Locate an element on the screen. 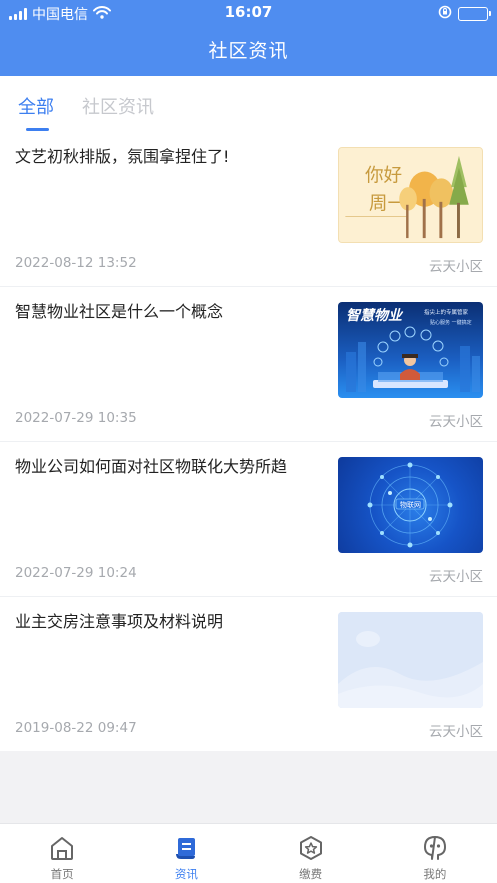 The image size is (497, 883). category-tabs: 全部 社区资讯 is located at coordinates (248, 104).